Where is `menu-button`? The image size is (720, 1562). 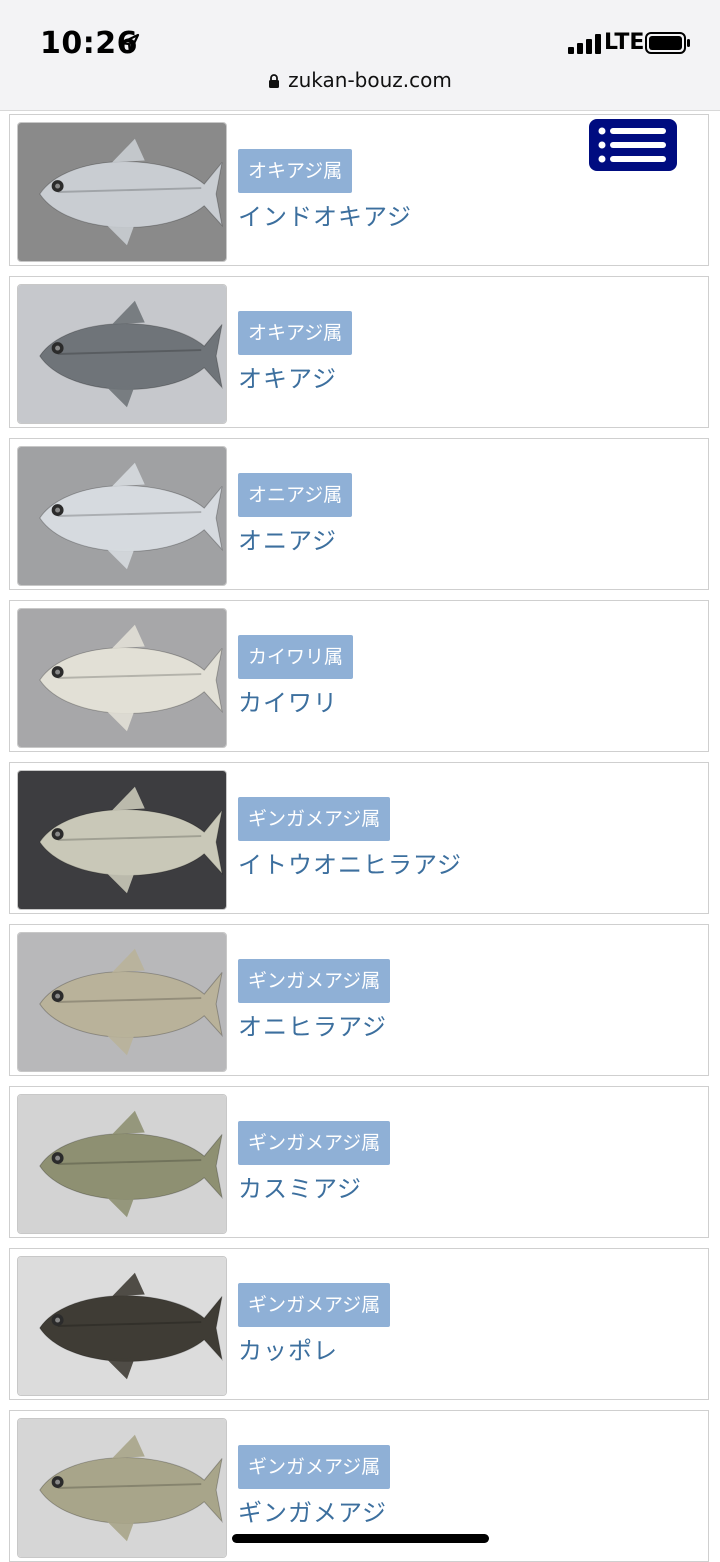
menu-button is located at coordinates (633, 145).